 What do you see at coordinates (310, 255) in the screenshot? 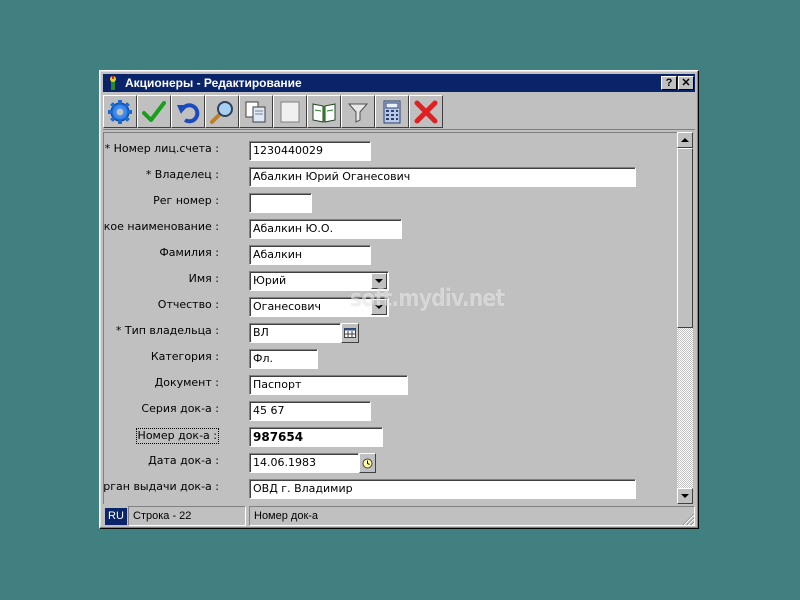
I see `surname-field: Абалкин` at bounding box center [310, 255].